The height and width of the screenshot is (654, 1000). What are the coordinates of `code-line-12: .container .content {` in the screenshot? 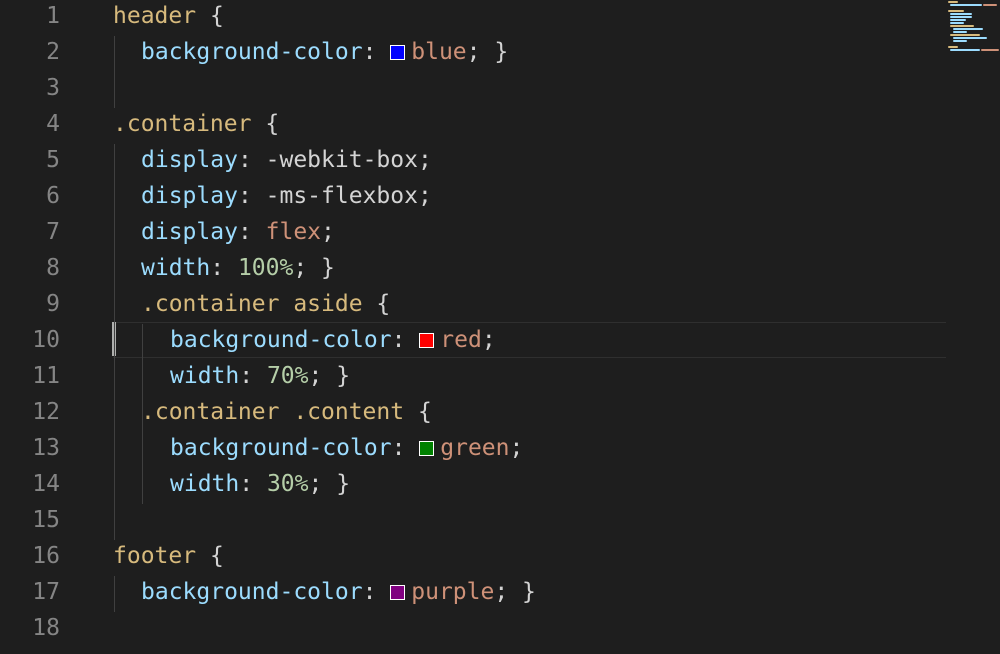 It's located at (286, 412).